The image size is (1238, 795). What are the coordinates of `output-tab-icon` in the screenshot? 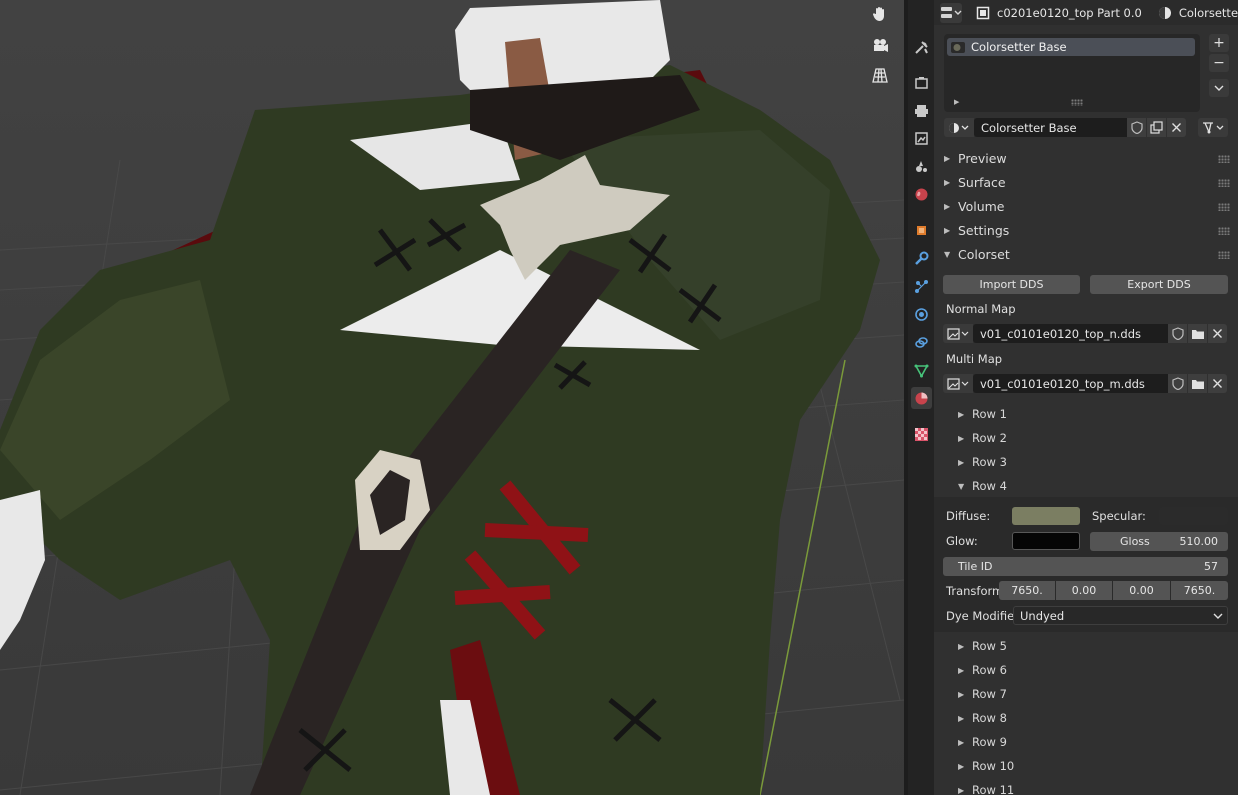 It's located at (921, 110).